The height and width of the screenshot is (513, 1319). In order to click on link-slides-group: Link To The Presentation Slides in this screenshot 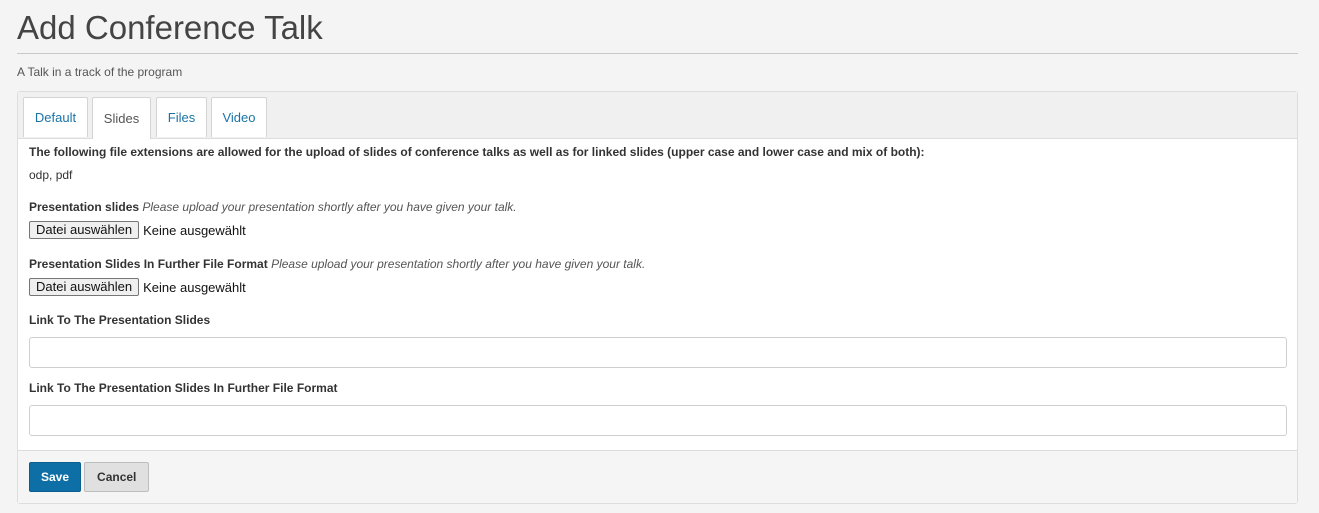, I will do `click(658, 340)`.